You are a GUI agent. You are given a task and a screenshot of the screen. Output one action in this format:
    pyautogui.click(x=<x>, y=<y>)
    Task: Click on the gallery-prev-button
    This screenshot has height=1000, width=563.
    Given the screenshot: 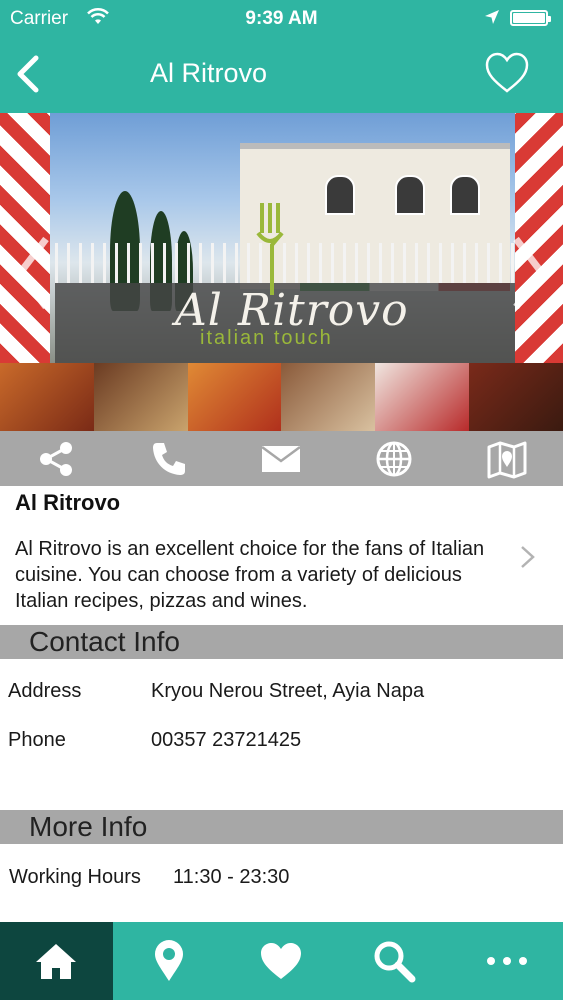 What is the action you would take?
    pyautogui.click(x=33, y=273)
    